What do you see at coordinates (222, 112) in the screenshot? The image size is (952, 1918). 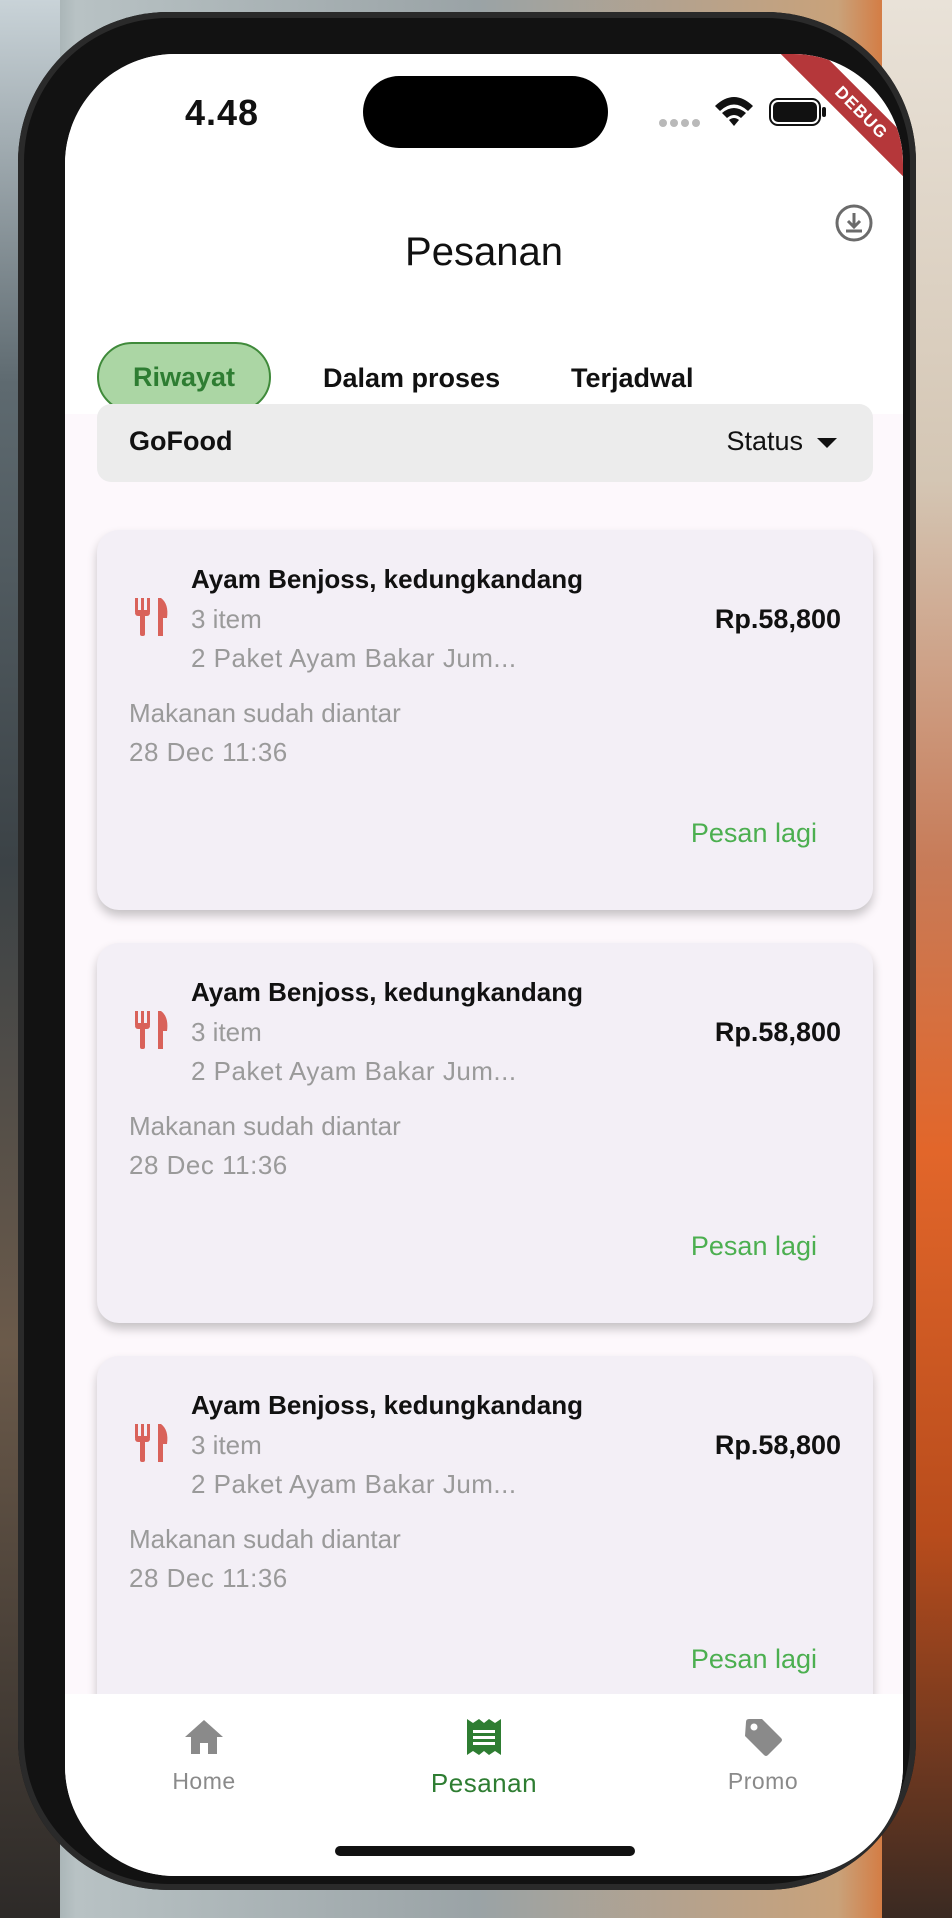 I see `status-time: 4.48` at bounding box center [222, 112].